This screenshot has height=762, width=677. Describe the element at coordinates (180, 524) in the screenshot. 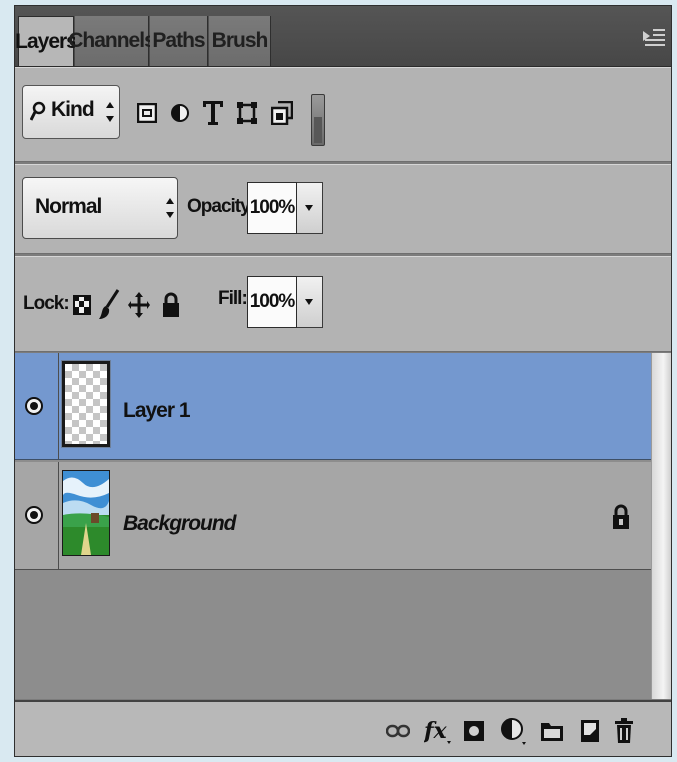

I see `layer-name: Background` at that location.